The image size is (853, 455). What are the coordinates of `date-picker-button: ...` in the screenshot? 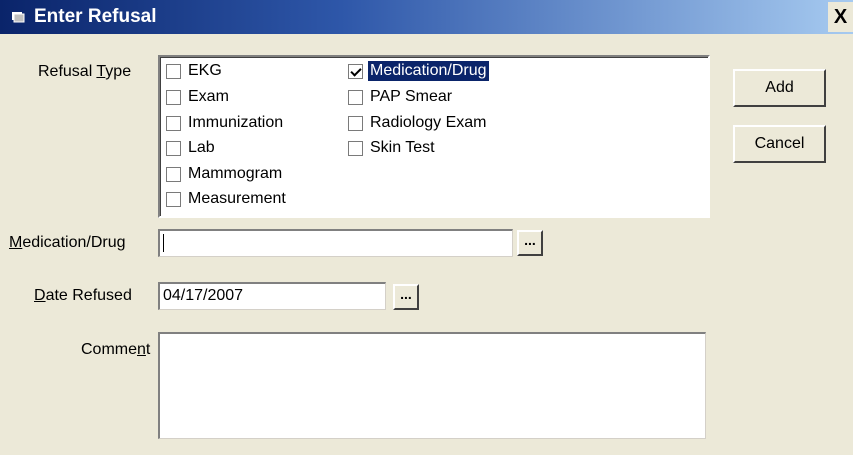 It's located at (406, 297).